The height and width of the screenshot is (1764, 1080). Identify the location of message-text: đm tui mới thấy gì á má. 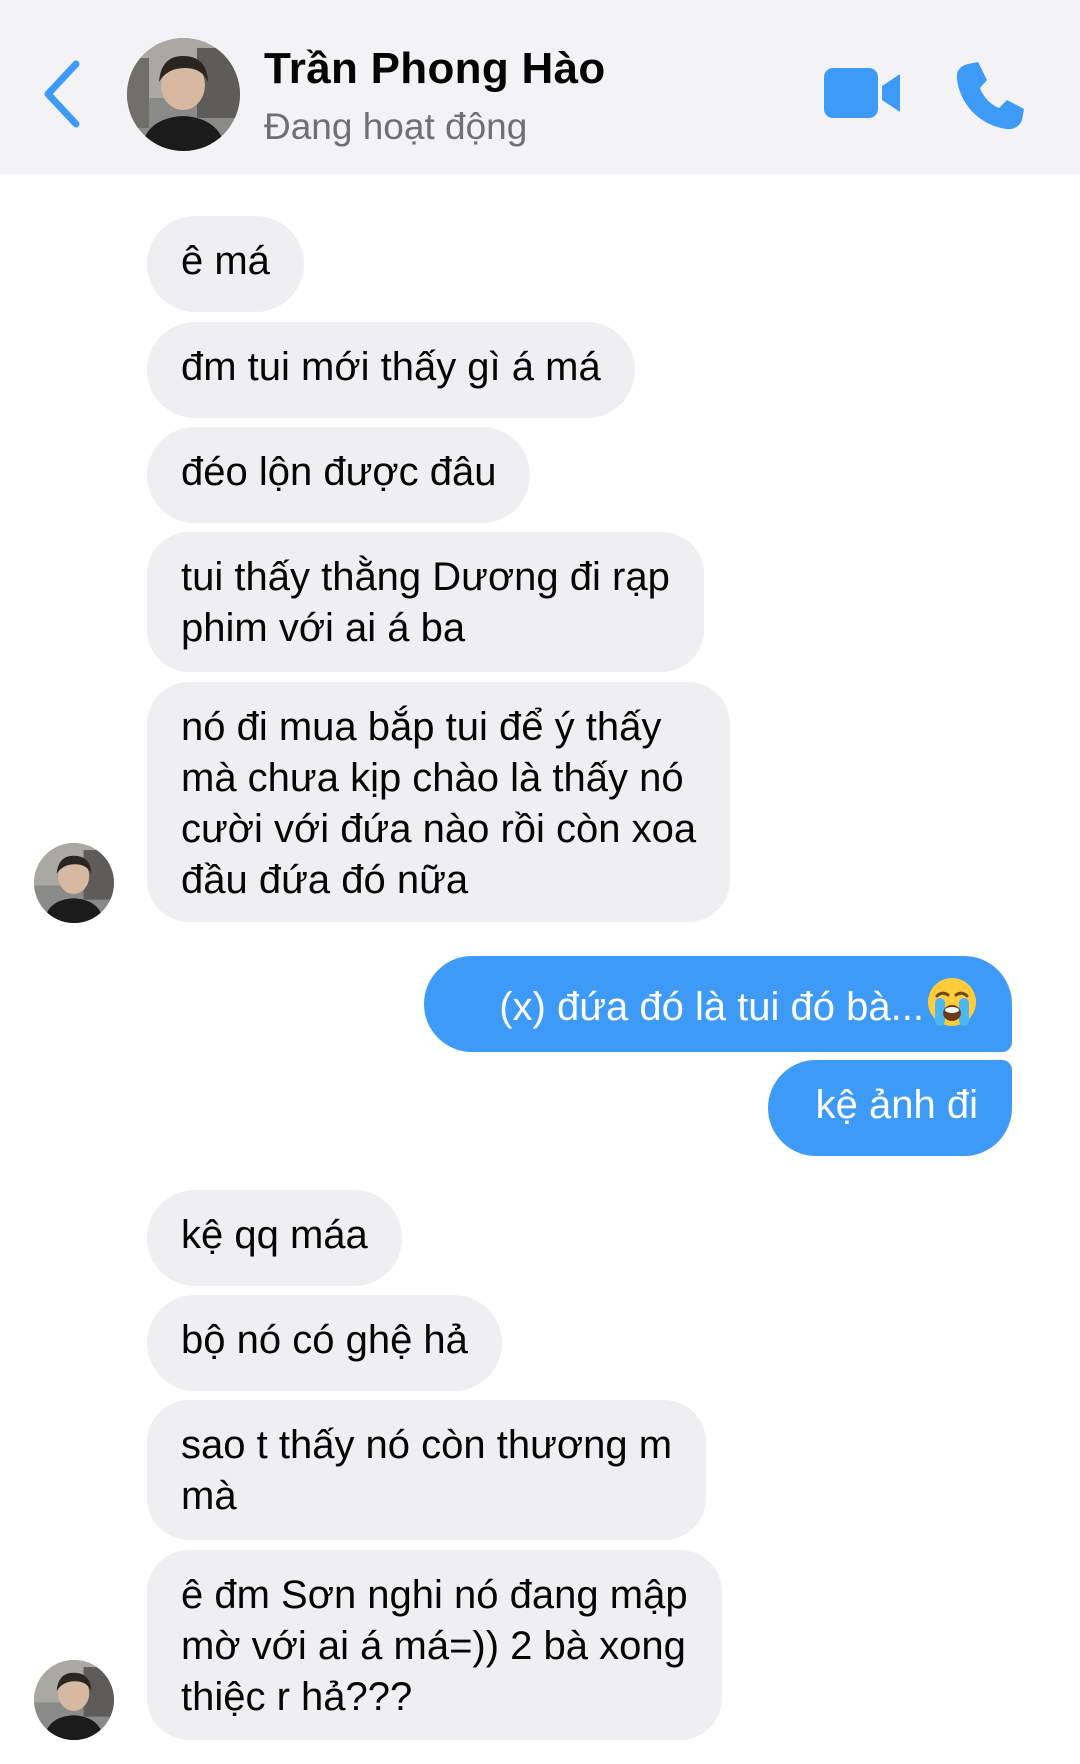
(391, 367).